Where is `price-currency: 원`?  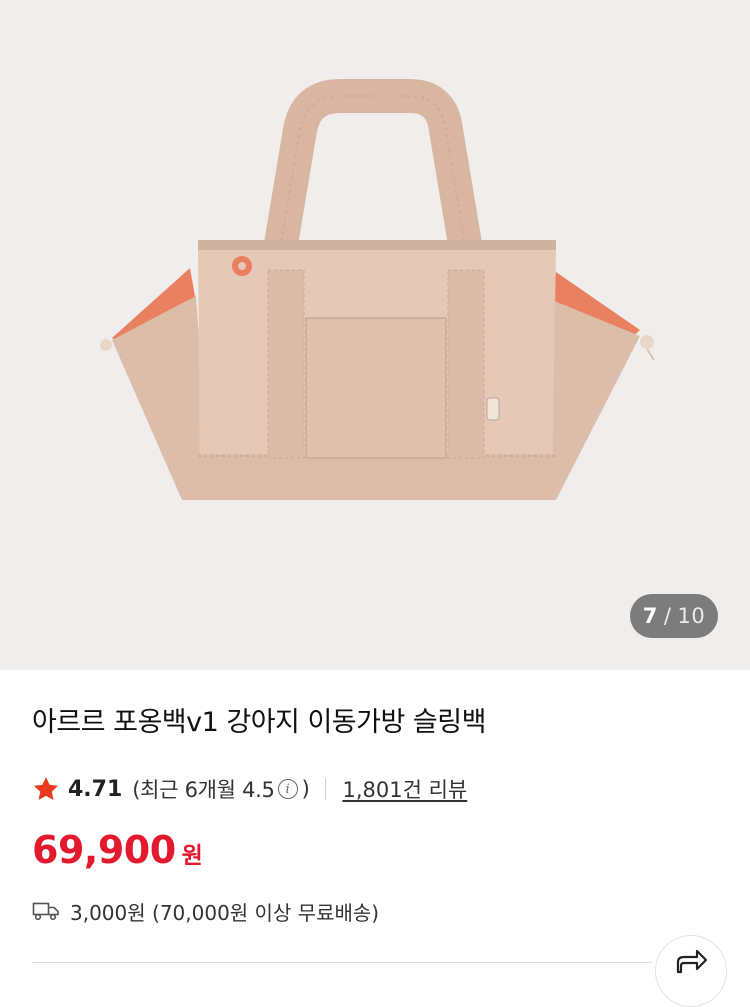
price-currency: 원 is located at coordinates (192, 856).